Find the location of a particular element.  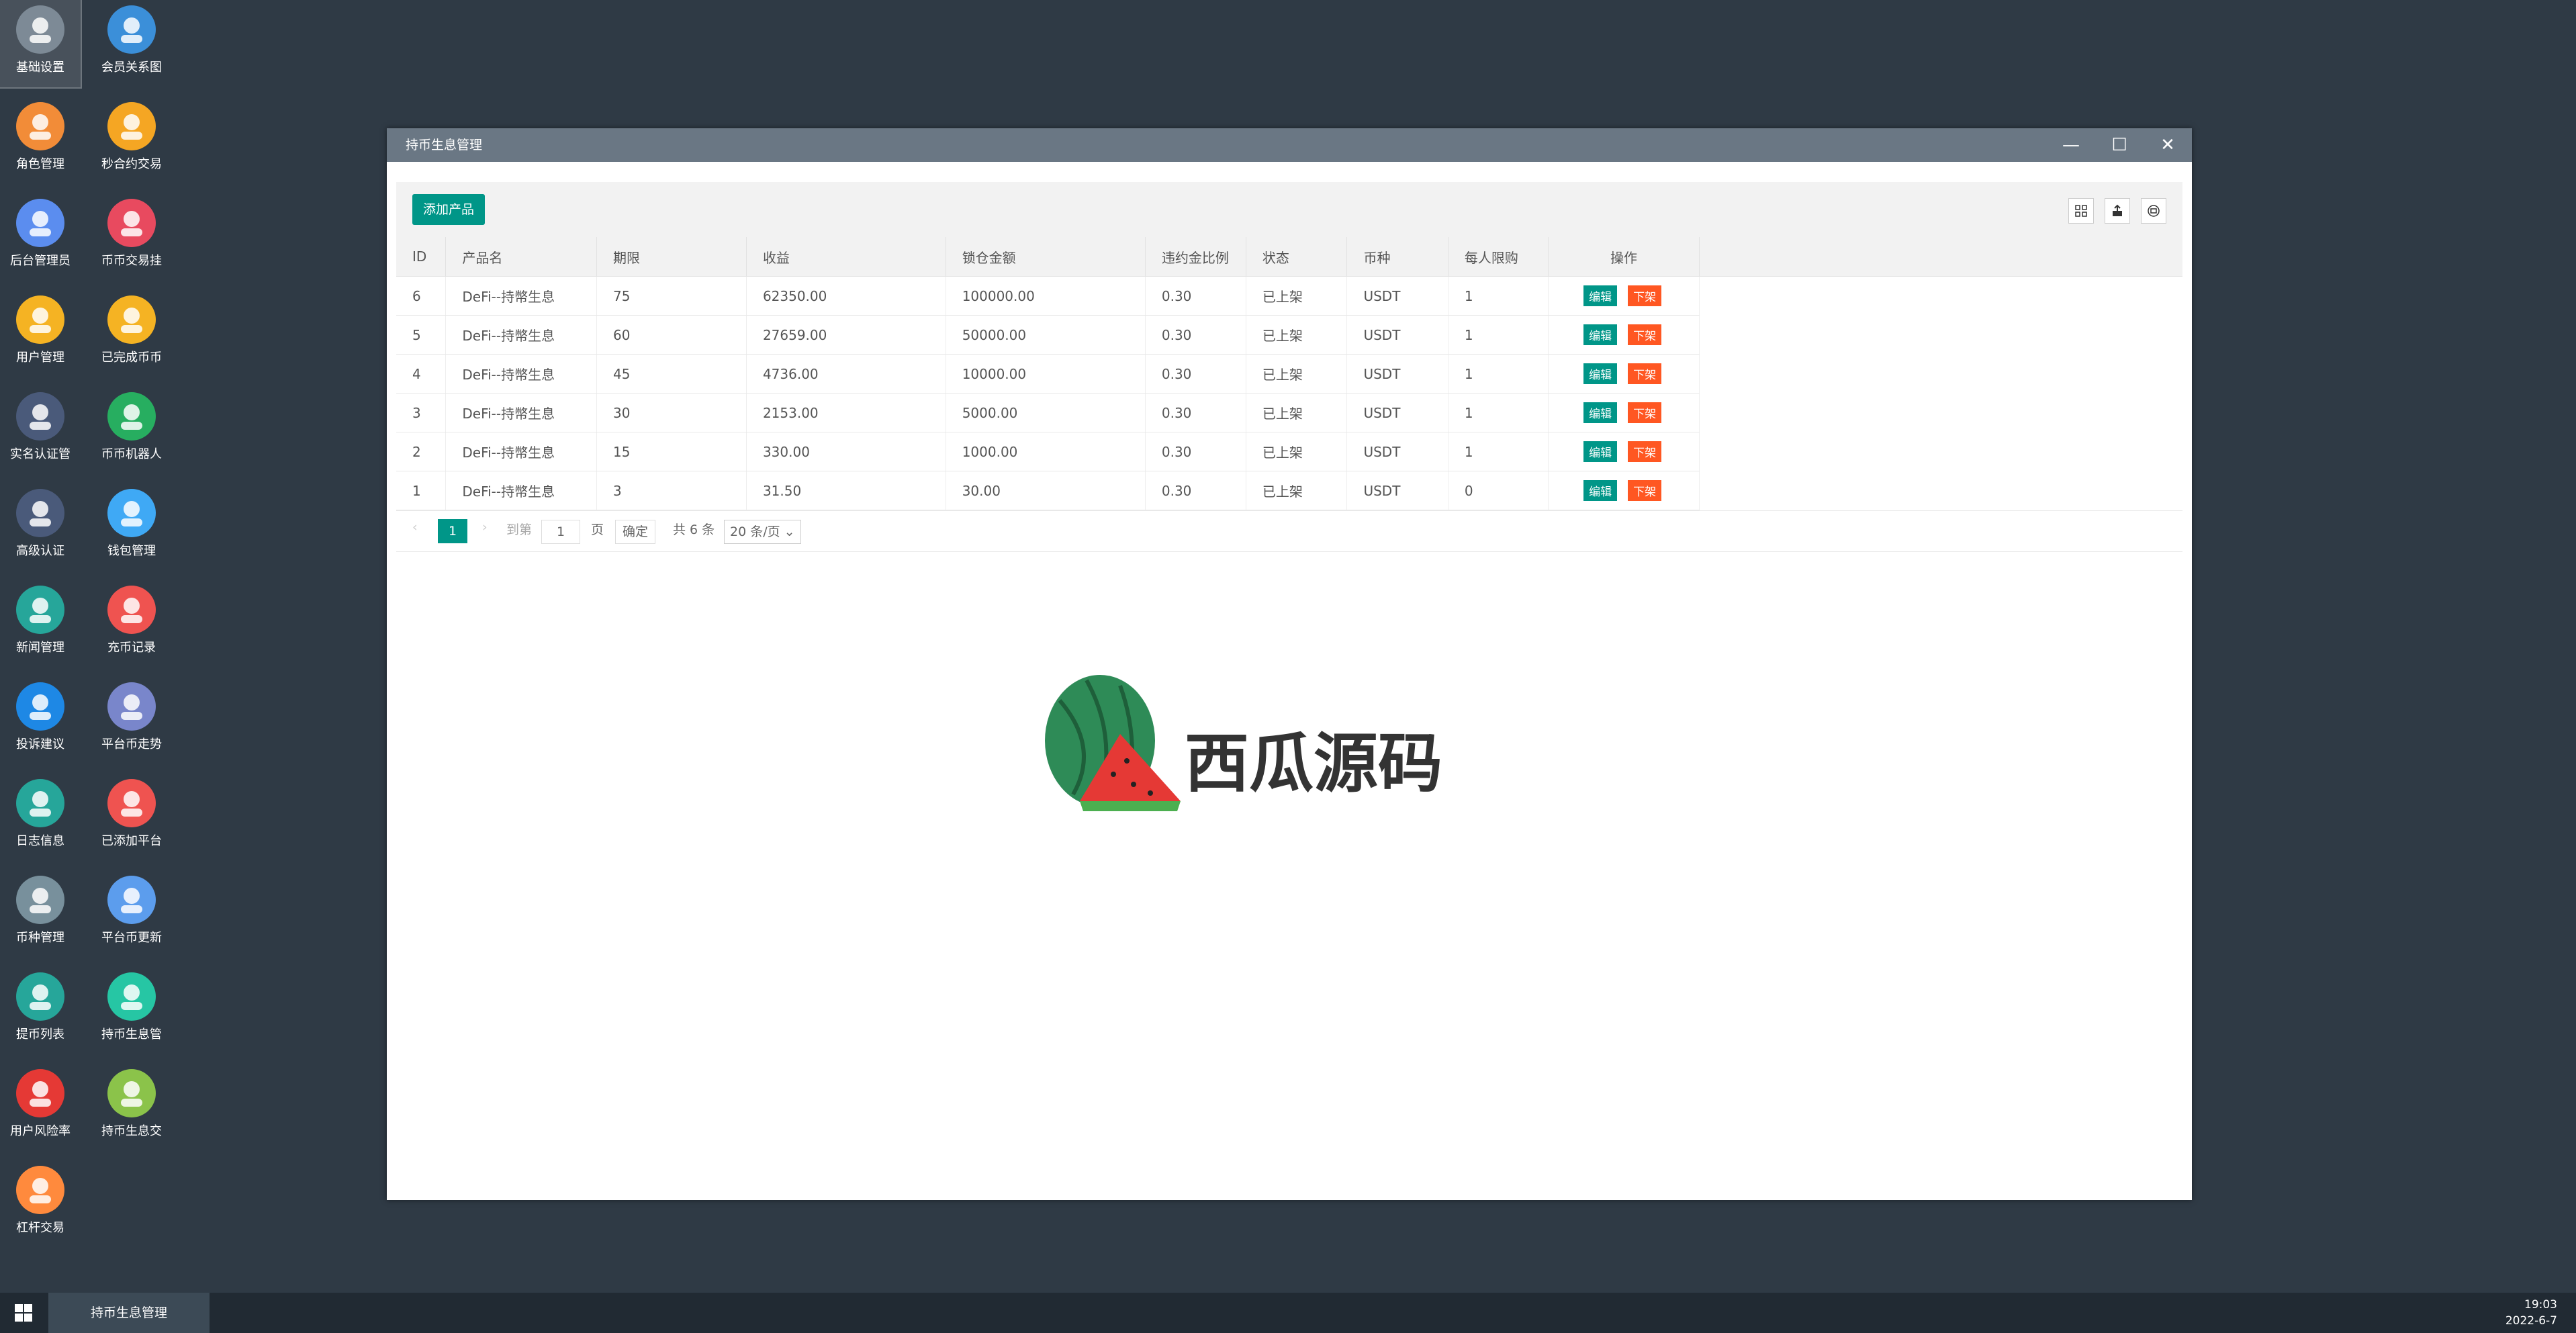

column-header: 锁仓金额 is located at coordinates (1046, 257).